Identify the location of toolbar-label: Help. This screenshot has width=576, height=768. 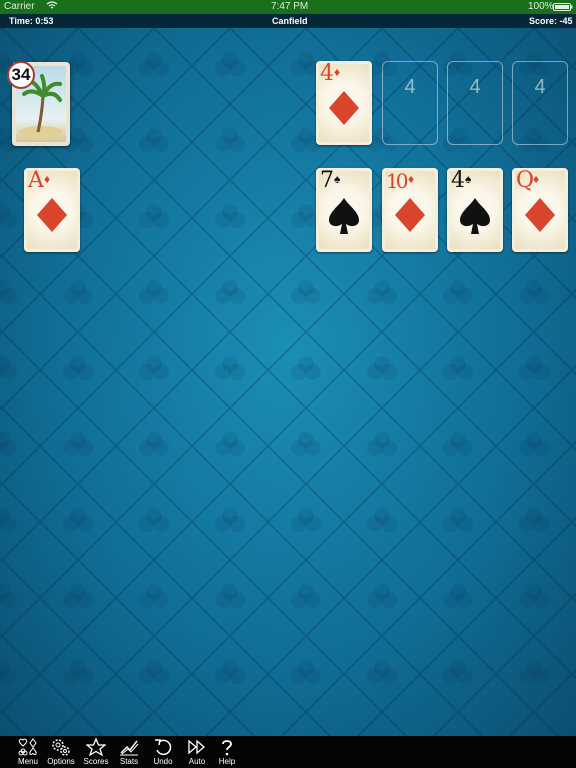
(227, 761).